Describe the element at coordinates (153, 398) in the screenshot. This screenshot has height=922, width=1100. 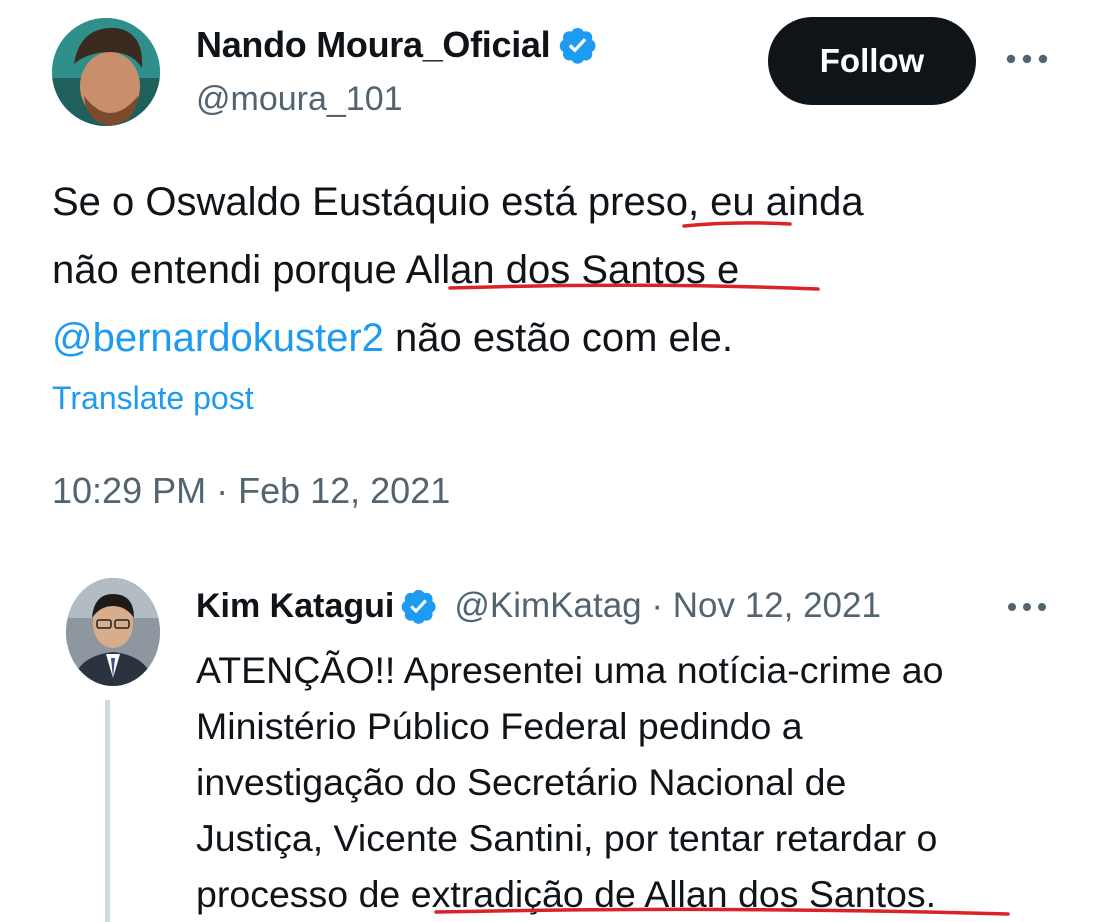
I see `translate-post-link: Translate post` at that location.